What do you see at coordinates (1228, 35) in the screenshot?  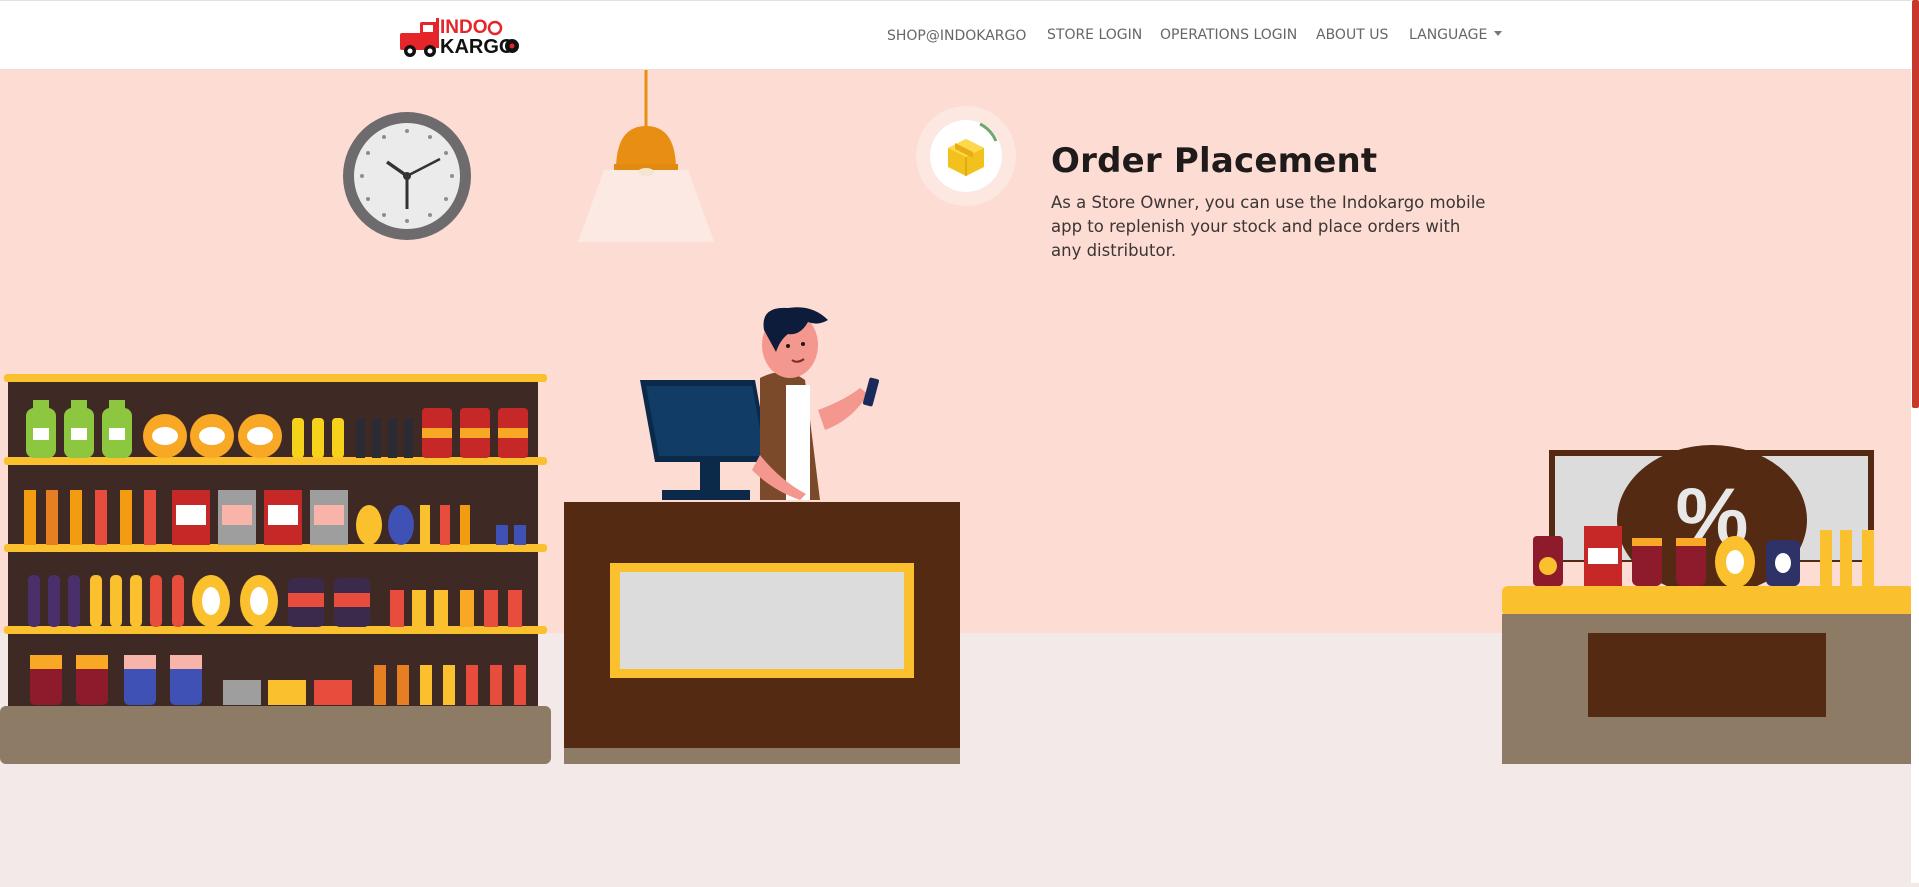 I see `nav-operations-login: OPERATIONS LOGIN` at bounding box center [1228, 35].